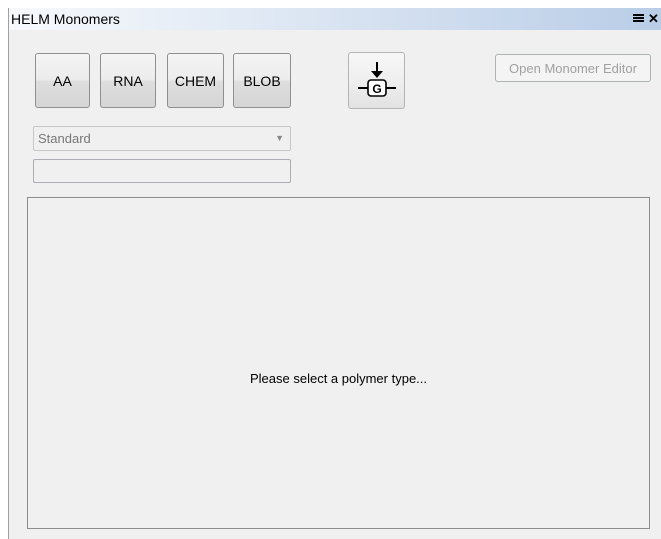  Describe the element at coordinates (573, 68) in the screenshot. I see `open-monomer-editor-button: Open Monomer Editor` at that location.